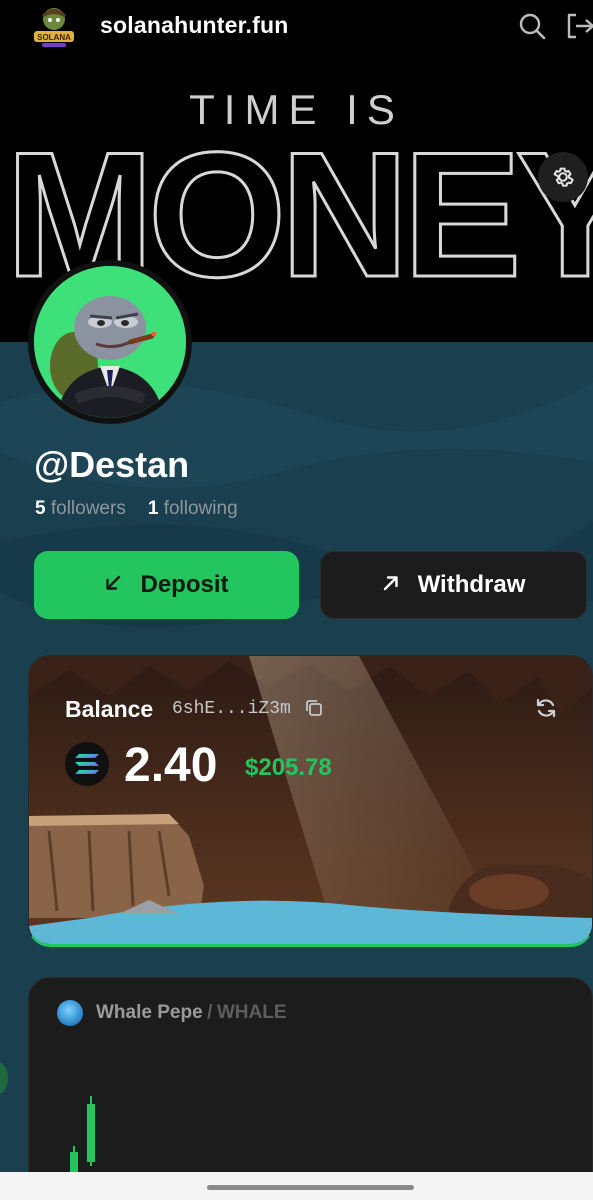 The height and width of the screenshot is (1200, 593). I want to click on following-label: following, so click(200, 508).